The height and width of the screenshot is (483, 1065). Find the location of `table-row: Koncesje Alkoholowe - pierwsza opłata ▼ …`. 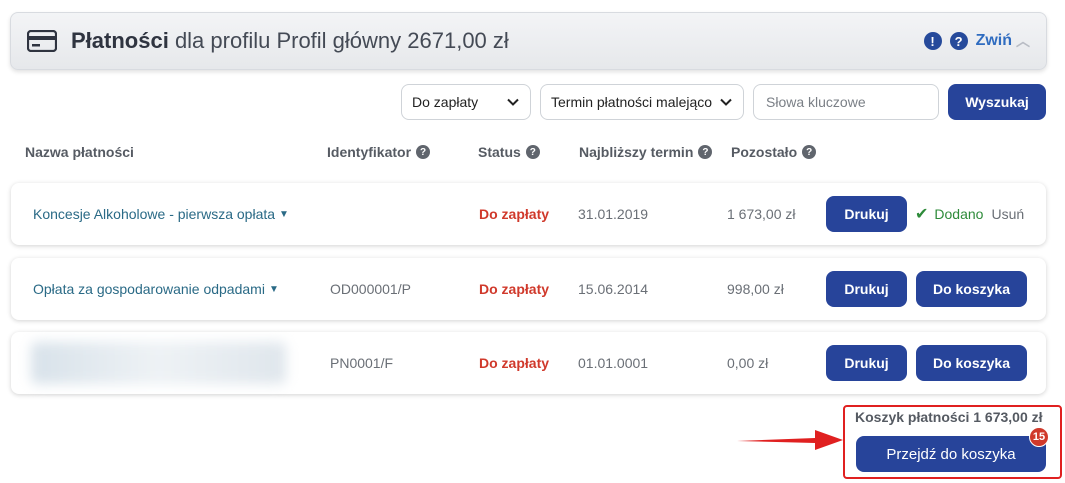

table-row: Koncesje Alkoholowe - pierwsza opłata ▼ … is located at coordinates (528, 214).